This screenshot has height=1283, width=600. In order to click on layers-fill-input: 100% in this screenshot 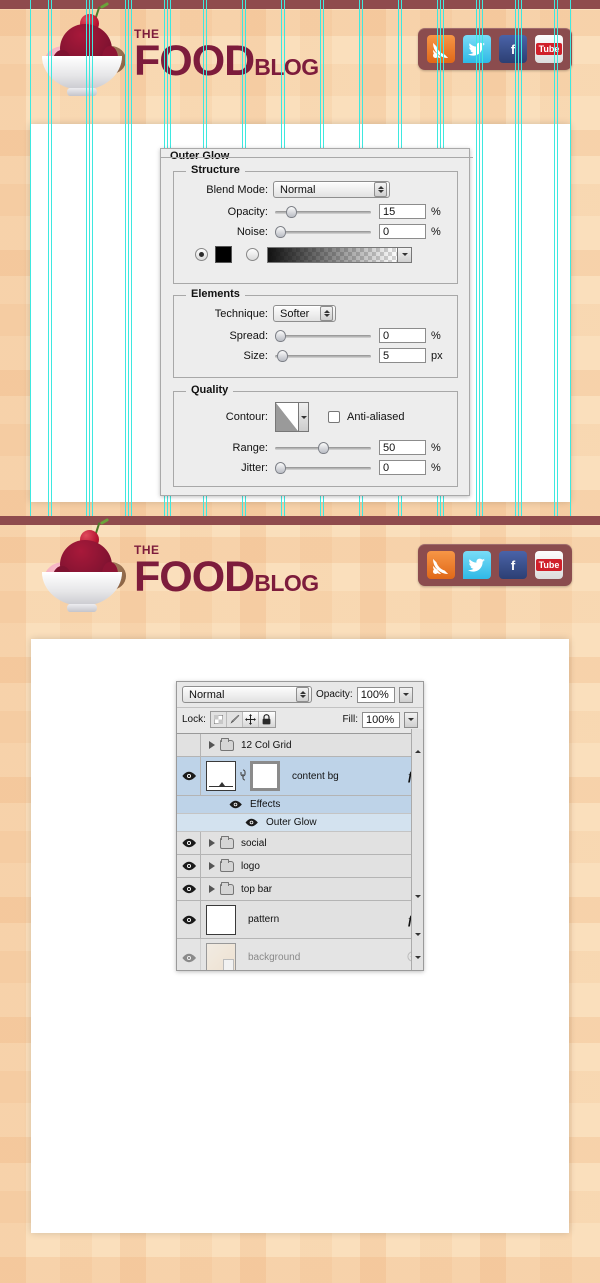, I will do `click(381, 719)`.